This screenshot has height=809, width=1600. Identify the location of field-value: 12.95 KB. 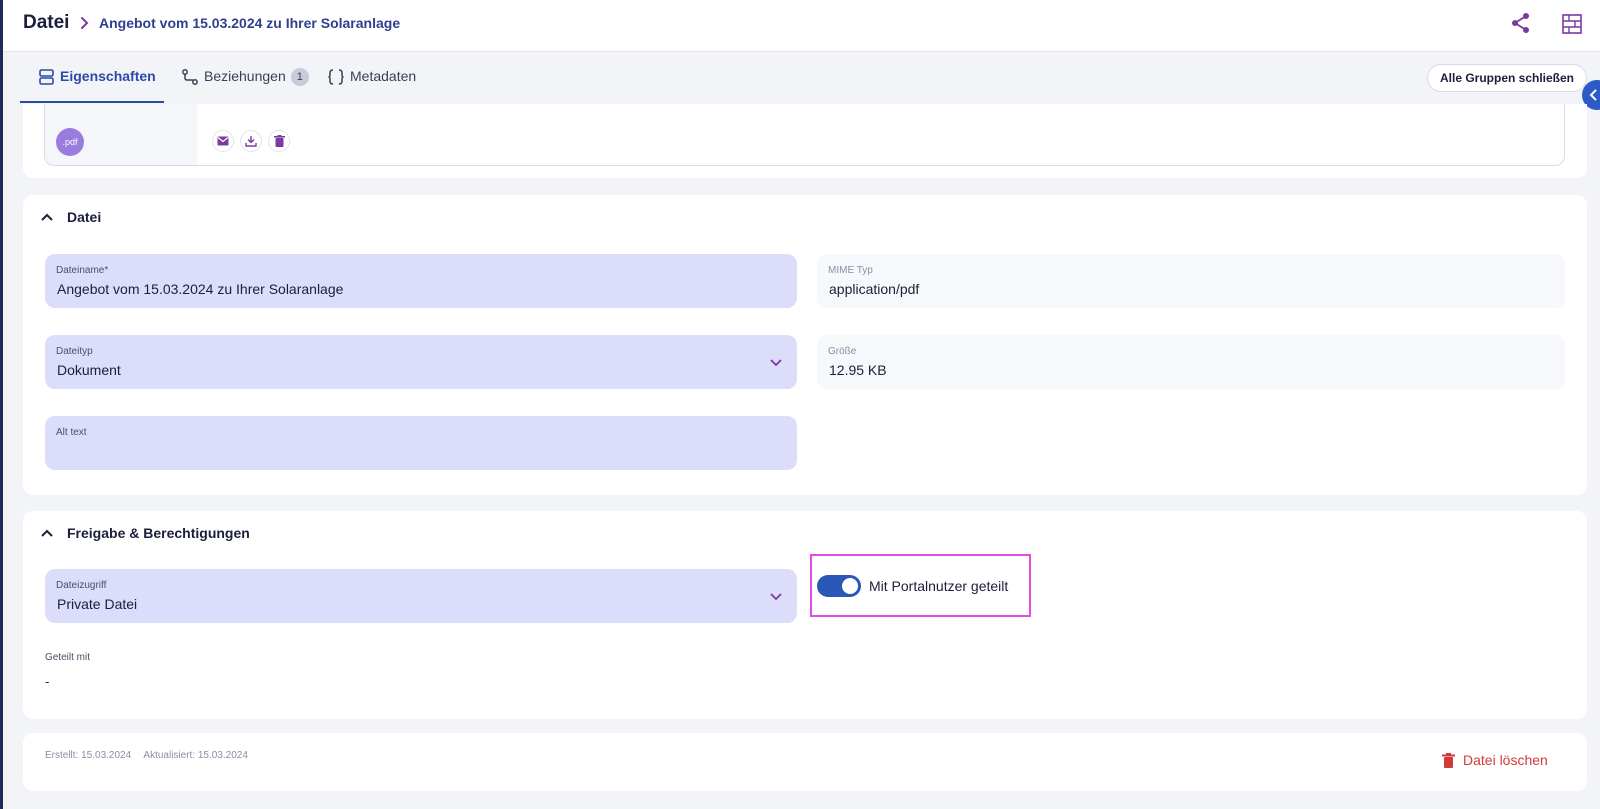
(858, 370).